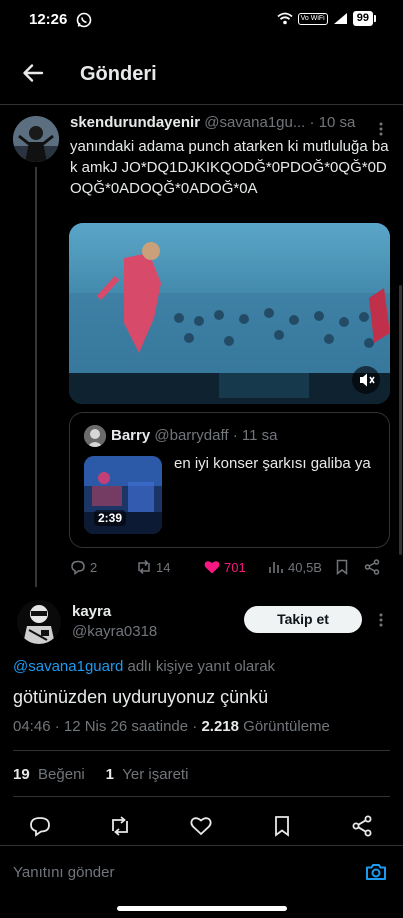 The height and width of the screenshot is (918, 403). What do you see at coordinates (130, 435) in the screenshot?
I see `quote-display-name: Barry` at bounding box center [130, 435].